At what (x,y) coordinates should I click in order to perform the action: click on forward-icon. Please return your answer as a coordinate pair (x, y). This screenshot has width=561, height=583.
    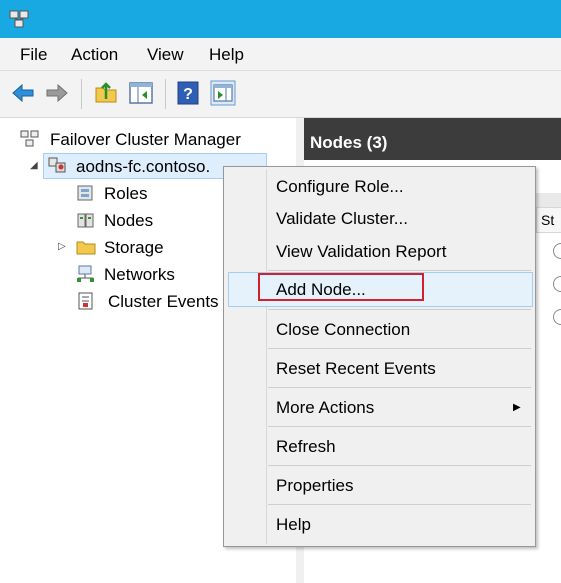
    Looking at the image, I should click on (57, 93).